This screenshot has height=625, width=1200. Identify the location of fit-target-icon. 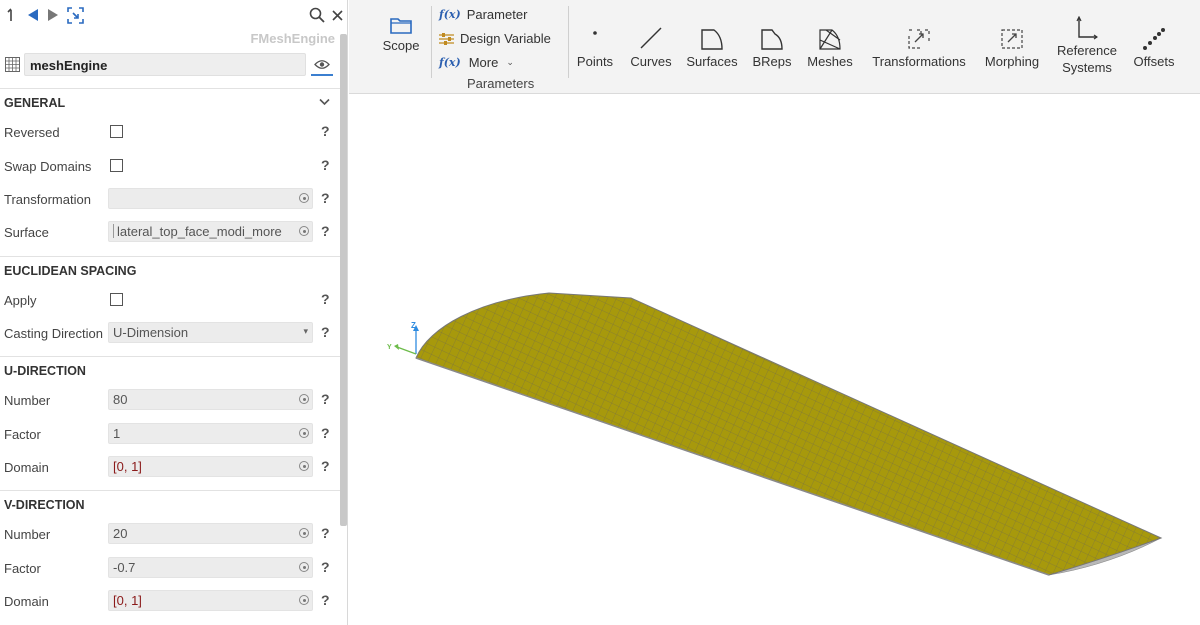
(75, 15).